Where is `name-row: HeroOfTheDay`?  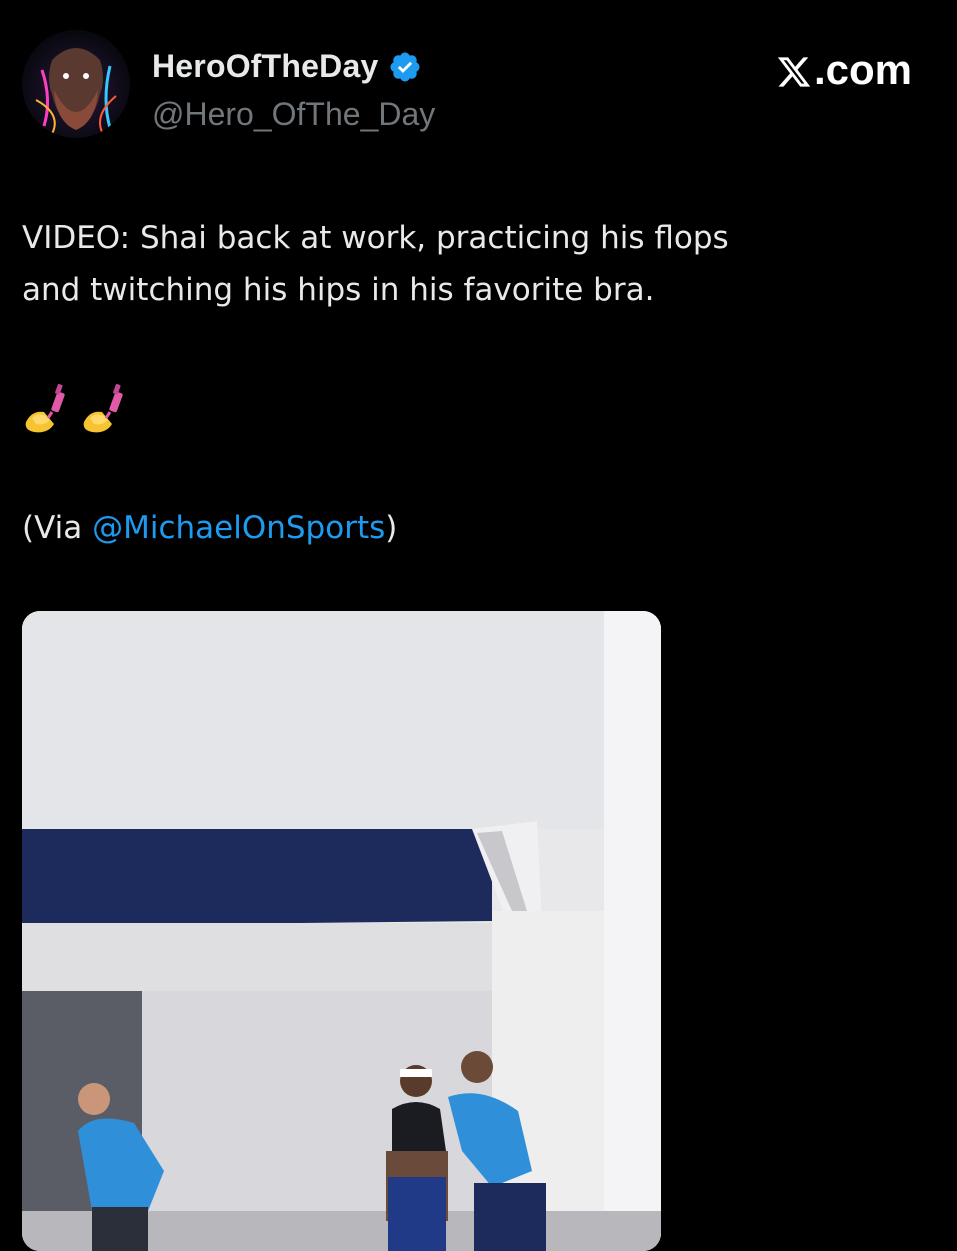
name-row: HeroOfTheDay is located at coordinates (287, 66).